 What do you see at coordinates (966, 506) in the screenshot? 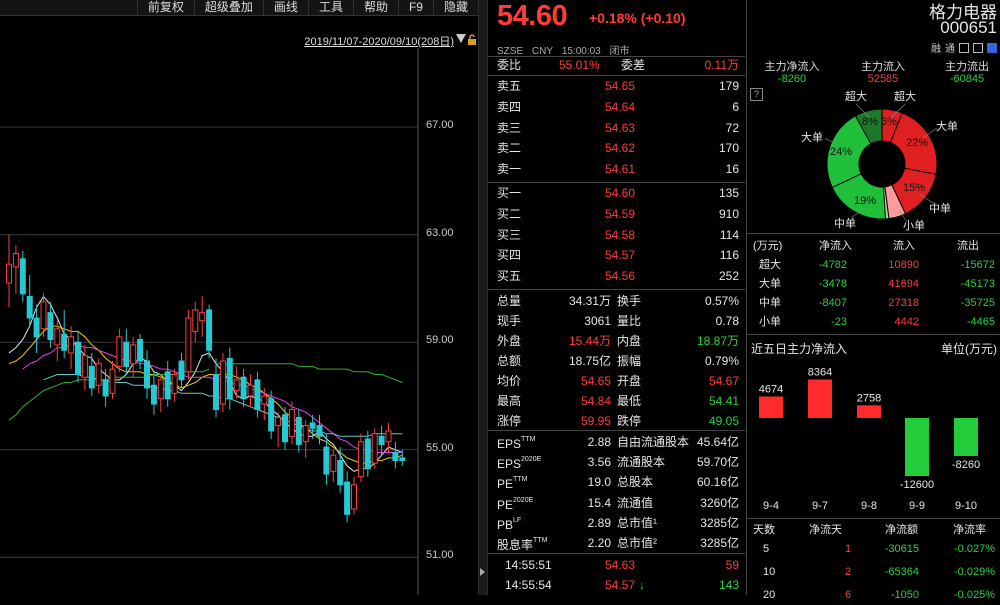
I see `five-day-date-label: 9-10` at bounding box center [966, 506].